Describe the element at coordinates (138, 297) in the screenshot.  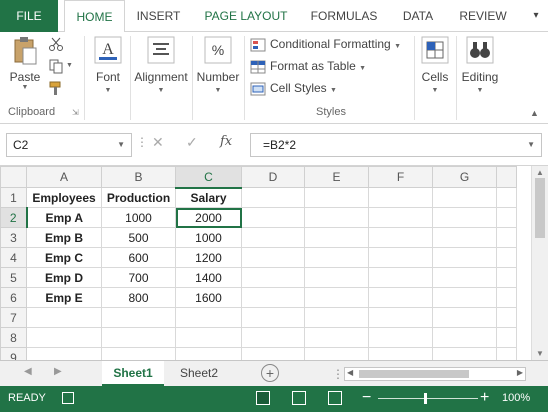
I see `cell: 800` at that location.